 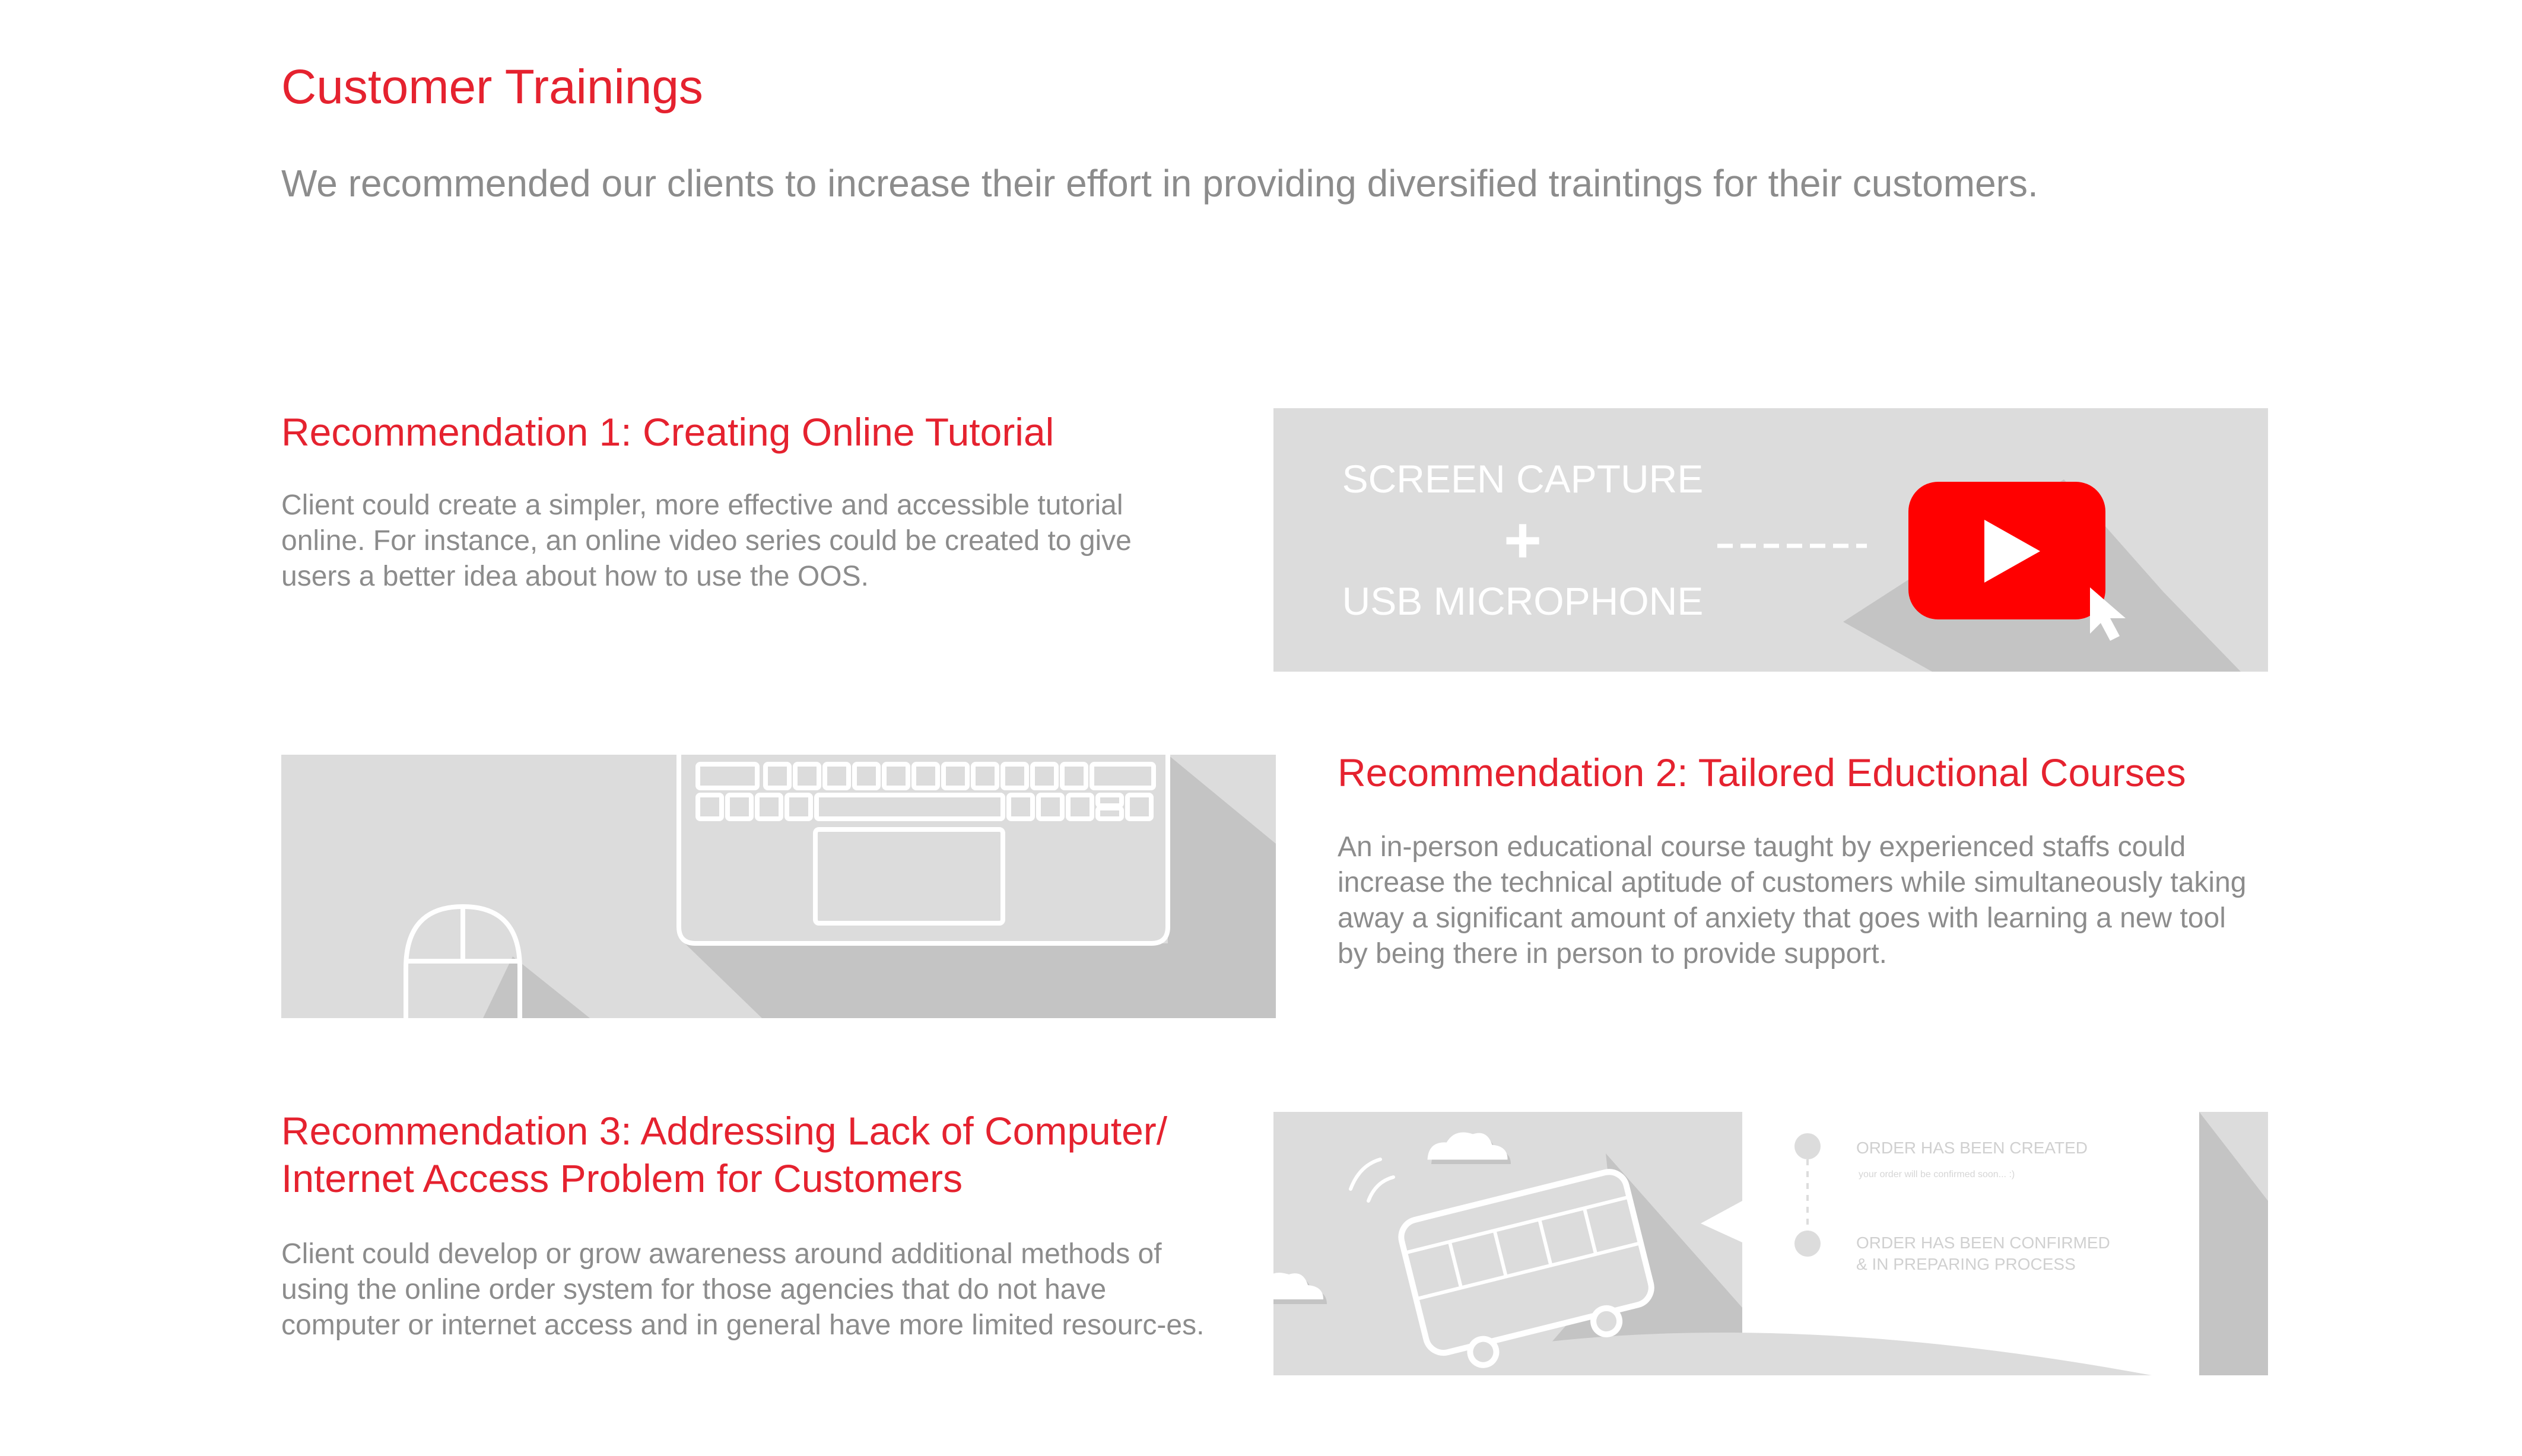 I want to click on online-tutorial-illustration: SCREEN CAPTURE + USB MICROPHONE, so click(x=1770, y=540).